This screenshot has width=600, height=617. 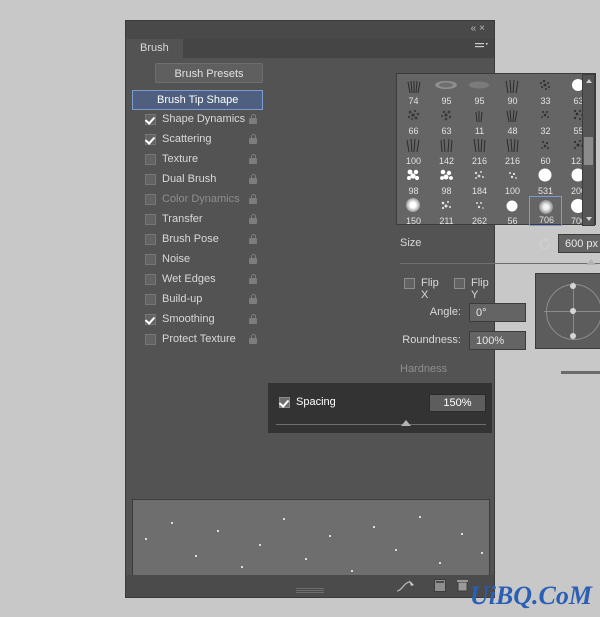 I want to click on slider-handle, so click(x=591, y=262).